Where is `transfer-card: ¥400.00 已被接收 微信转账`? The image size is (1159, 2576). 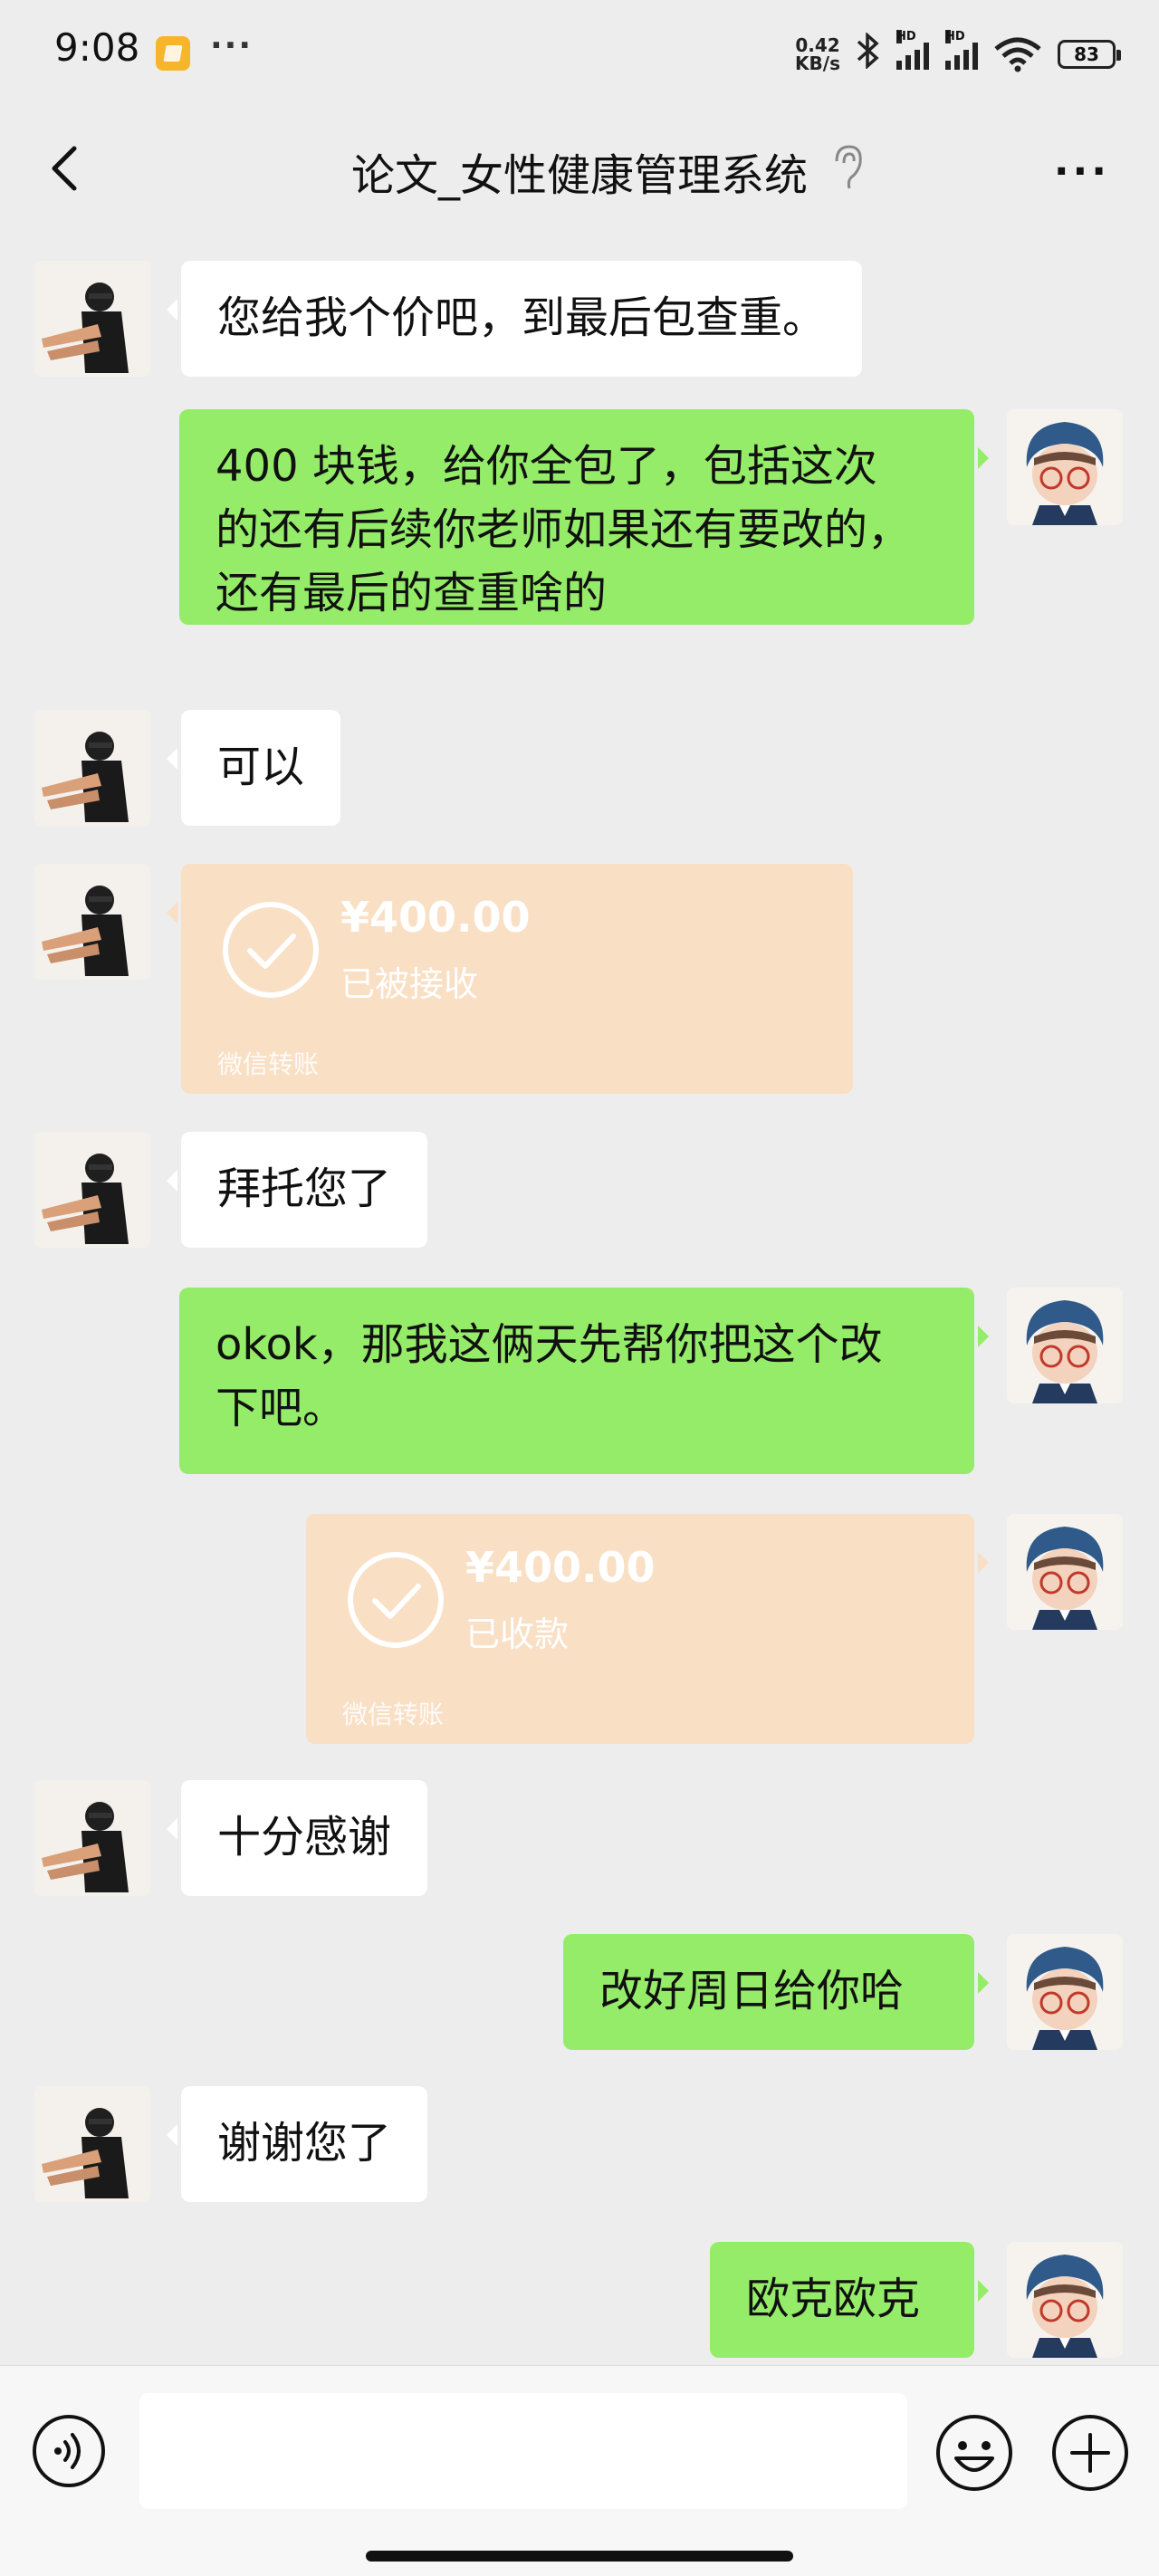
transfer-card: ¥400.00 已被接收 微信转账 is located at coordinates (510, 979).